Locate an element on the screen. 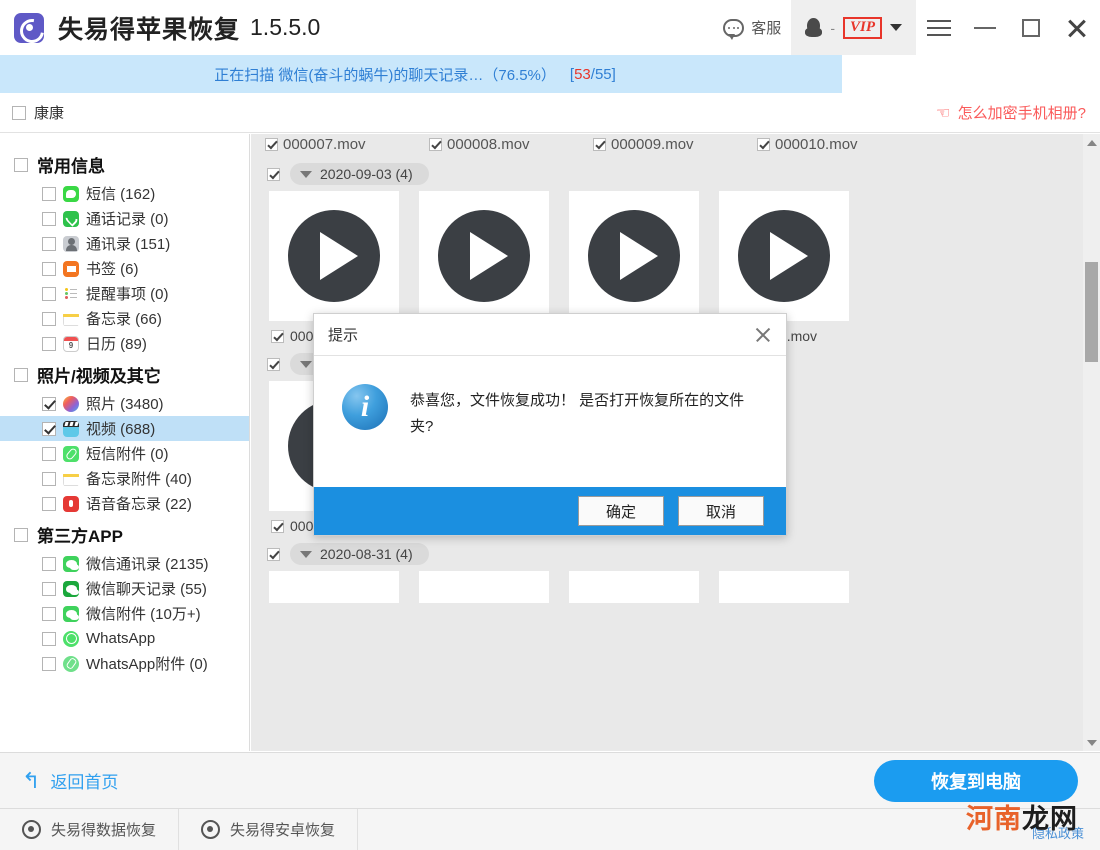 Image resolution: width=1100 pixels, height=850 pixels. close-icon is located at coordinates (763, 335).